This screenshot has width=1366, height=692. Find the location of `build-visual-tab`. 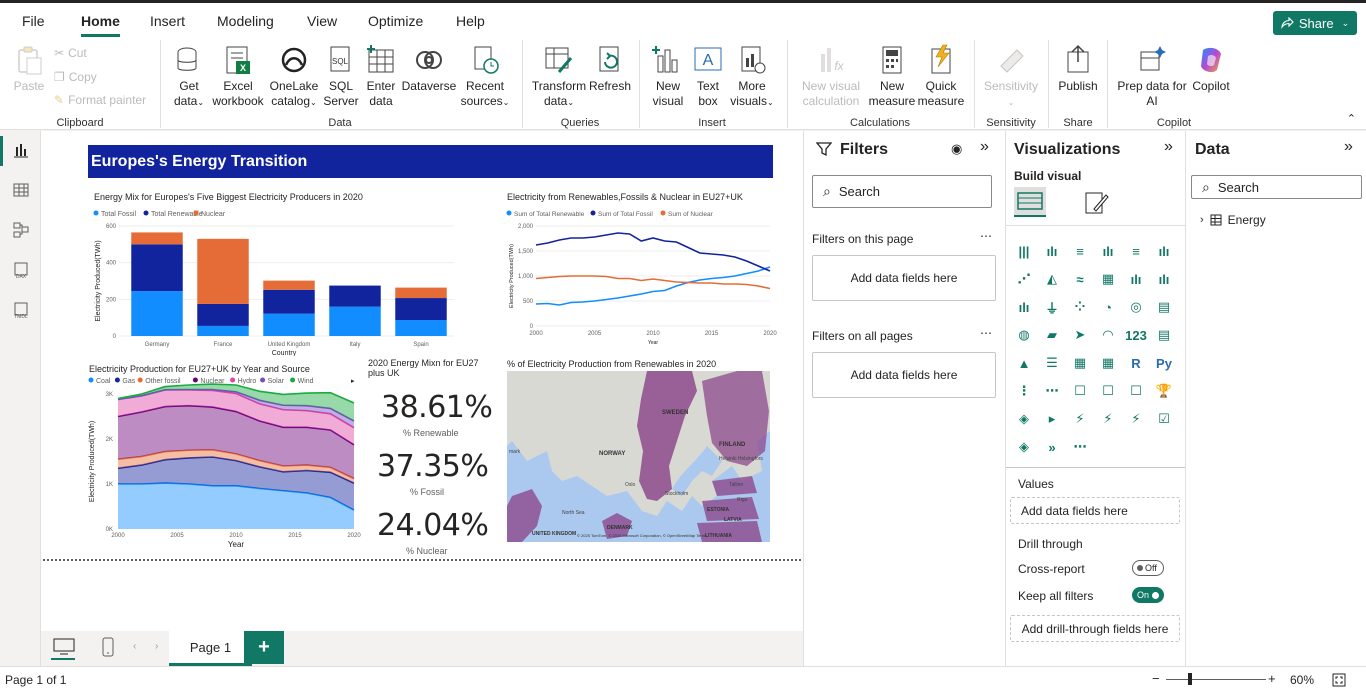

build-visual-tab is located at coordinates (1030, 202).